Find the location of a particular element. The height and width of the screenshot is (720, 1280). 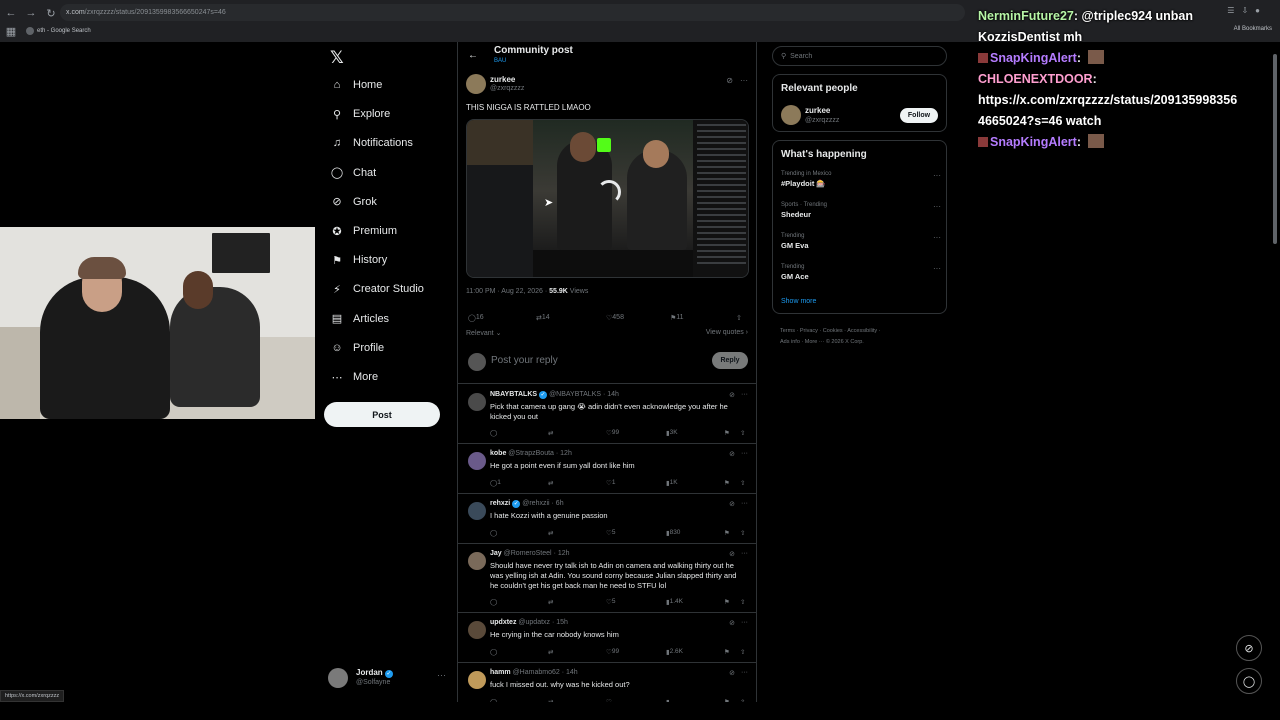

nav-item-profile: ☺ Profile is located at coordinates (357, 348).